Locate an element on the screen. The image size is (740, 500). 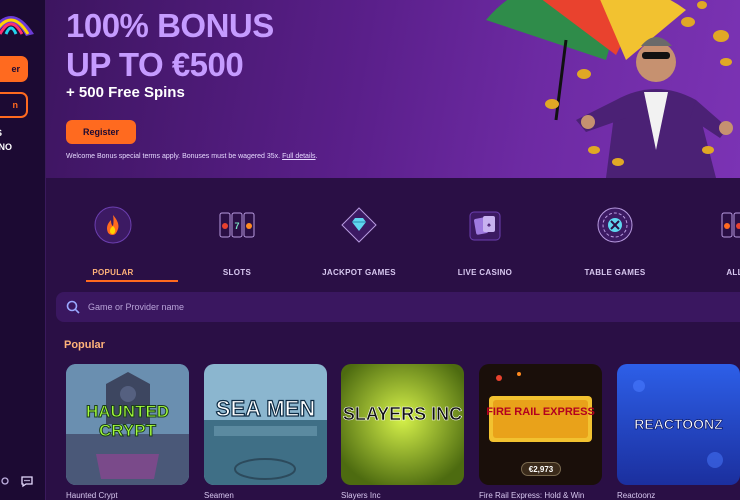
cards-icon: ♠ is located at coordinates (485, 226).